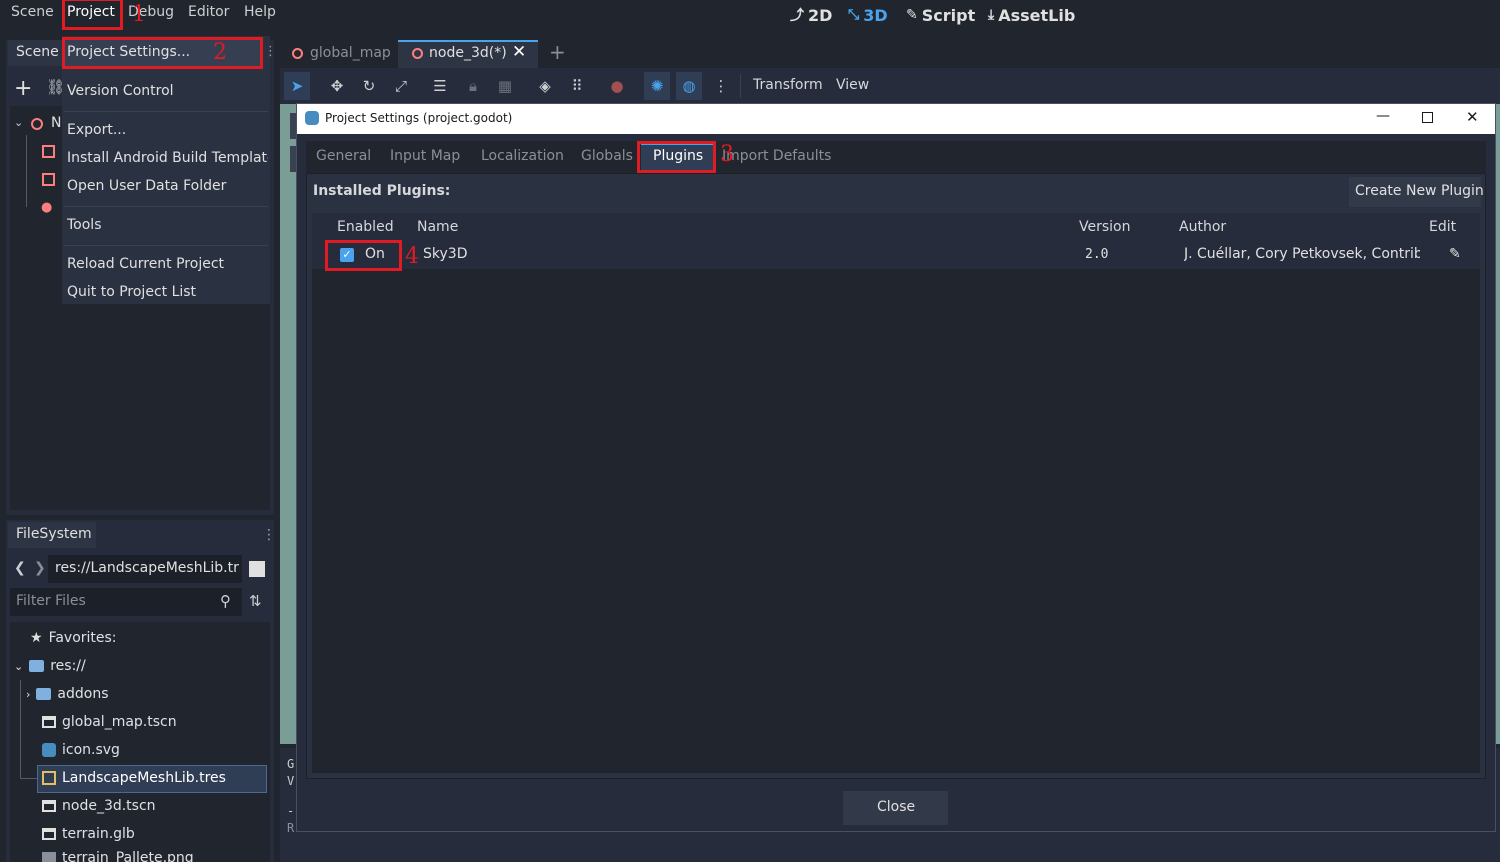 The height and width of the screenshot is (862, 1500). I want to click on sort-icon: ⇅, so click(255, 601).